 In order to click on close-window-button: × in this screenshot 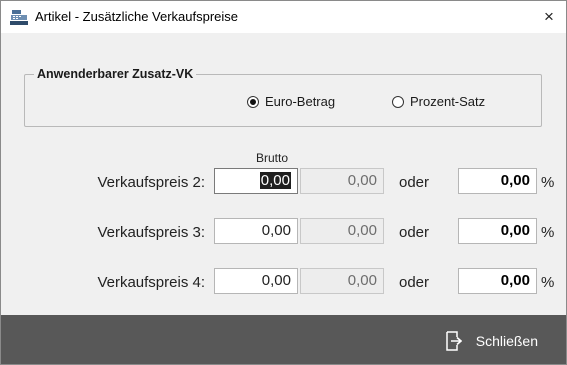, I will do `click(549, 17)`.